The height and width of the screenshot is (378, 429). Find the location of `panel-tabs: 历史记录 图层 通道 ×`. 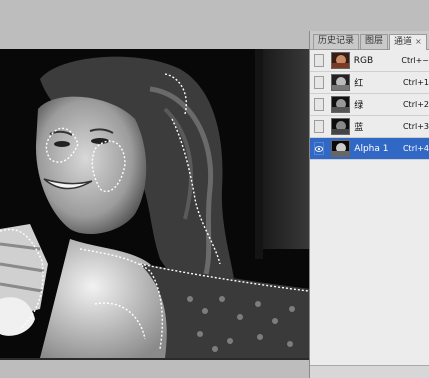

panel-tabs: 历史记录 图层 通道 × is located at coordinates (369, 40).